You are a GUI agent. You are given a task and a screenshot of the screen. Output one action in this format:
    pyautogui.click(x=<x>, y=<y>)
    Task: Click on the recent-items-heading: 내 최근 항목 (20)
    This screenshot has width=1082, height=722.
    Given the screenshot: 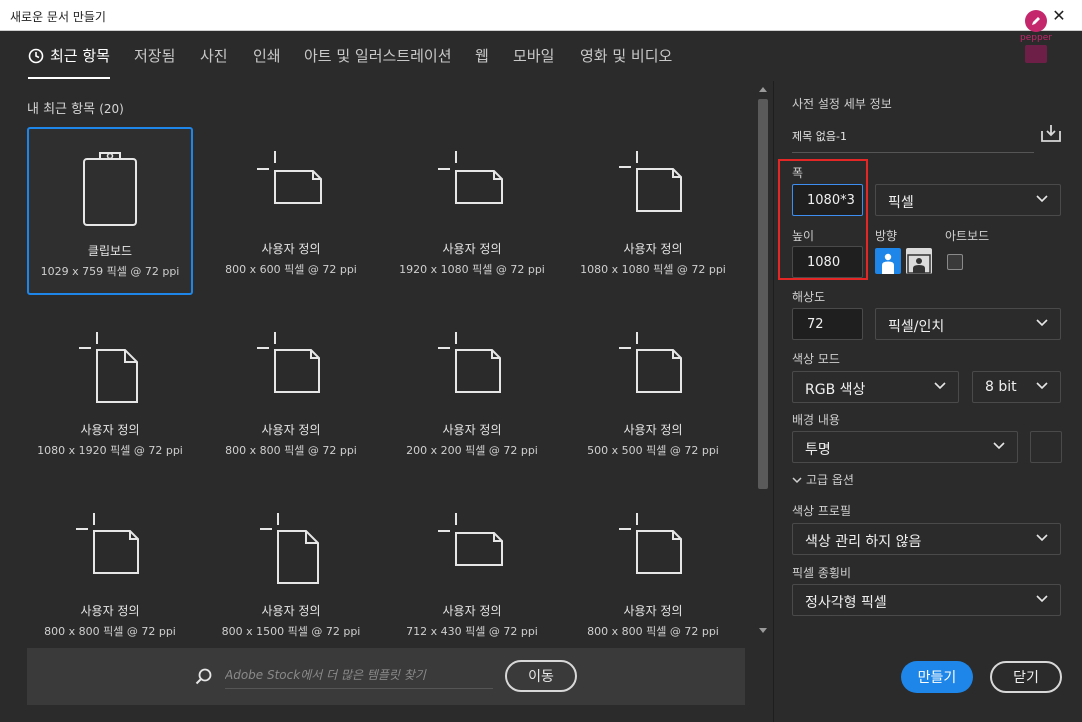 What is the action you would take?
    pyautogui.click(x=75, y=109)
    